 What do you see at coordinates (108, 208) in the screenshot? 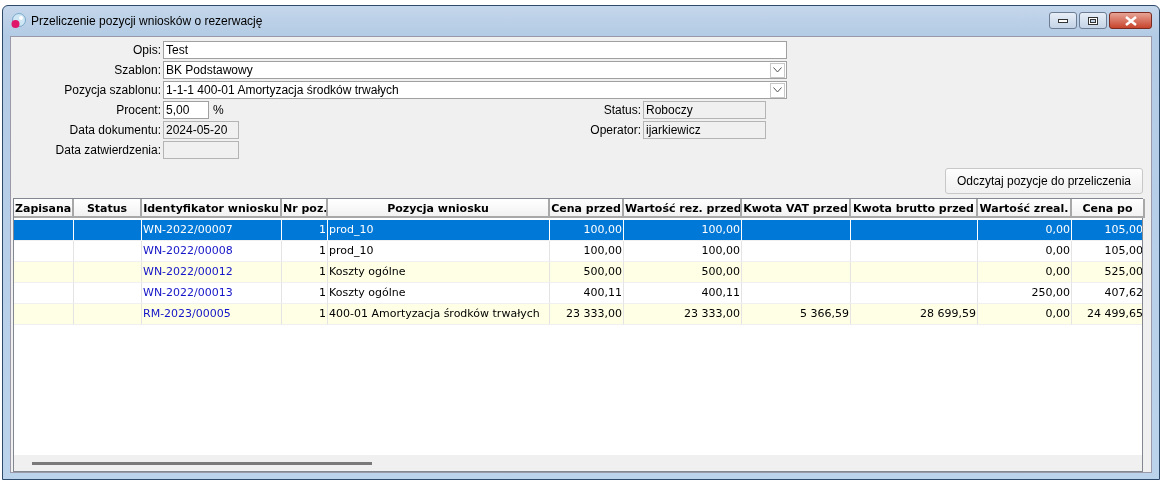
I see `column-header: Status` at bounding box center [108, 208].